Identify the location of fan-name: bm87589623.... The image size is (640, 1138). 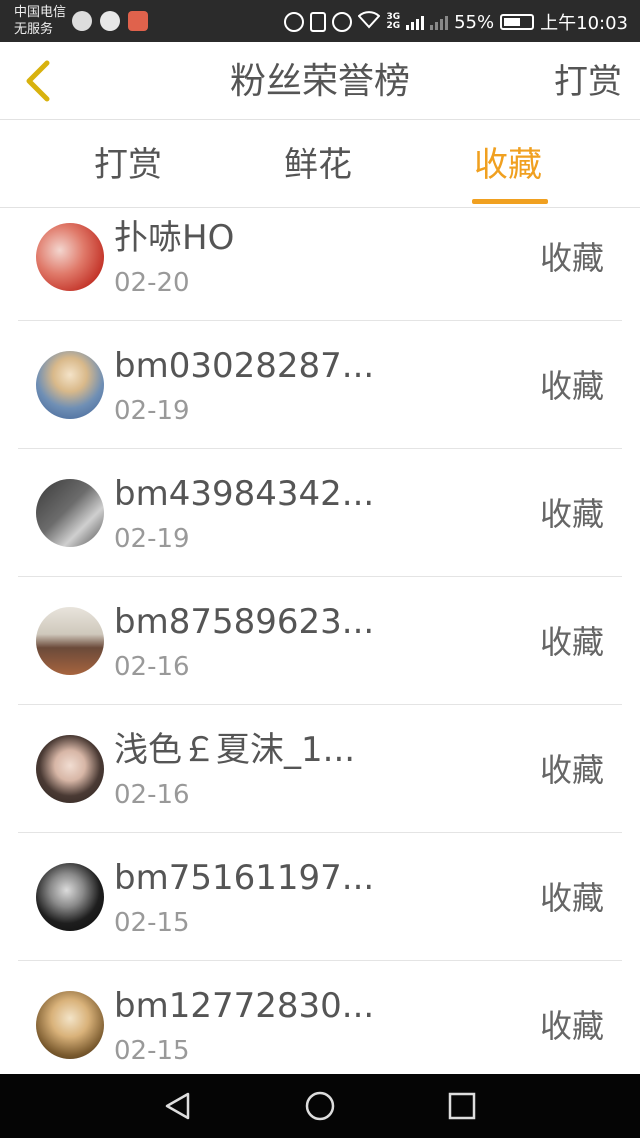
(244, 622).